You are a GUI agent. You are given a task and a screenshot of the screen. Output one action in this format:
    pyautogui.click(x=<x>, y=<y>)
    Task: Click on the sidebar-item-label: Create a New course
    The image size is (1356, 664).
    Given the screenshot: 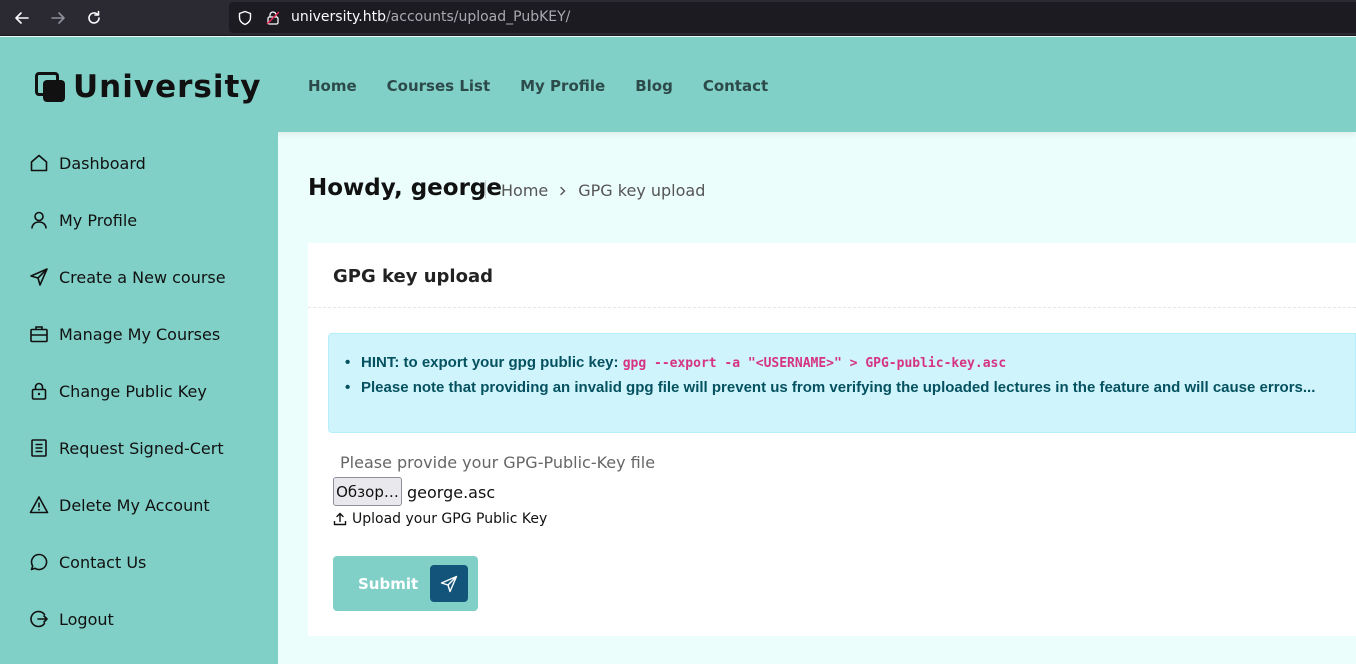 What is the action you would take?
    pyautogui.click(x=142, y=277)
    